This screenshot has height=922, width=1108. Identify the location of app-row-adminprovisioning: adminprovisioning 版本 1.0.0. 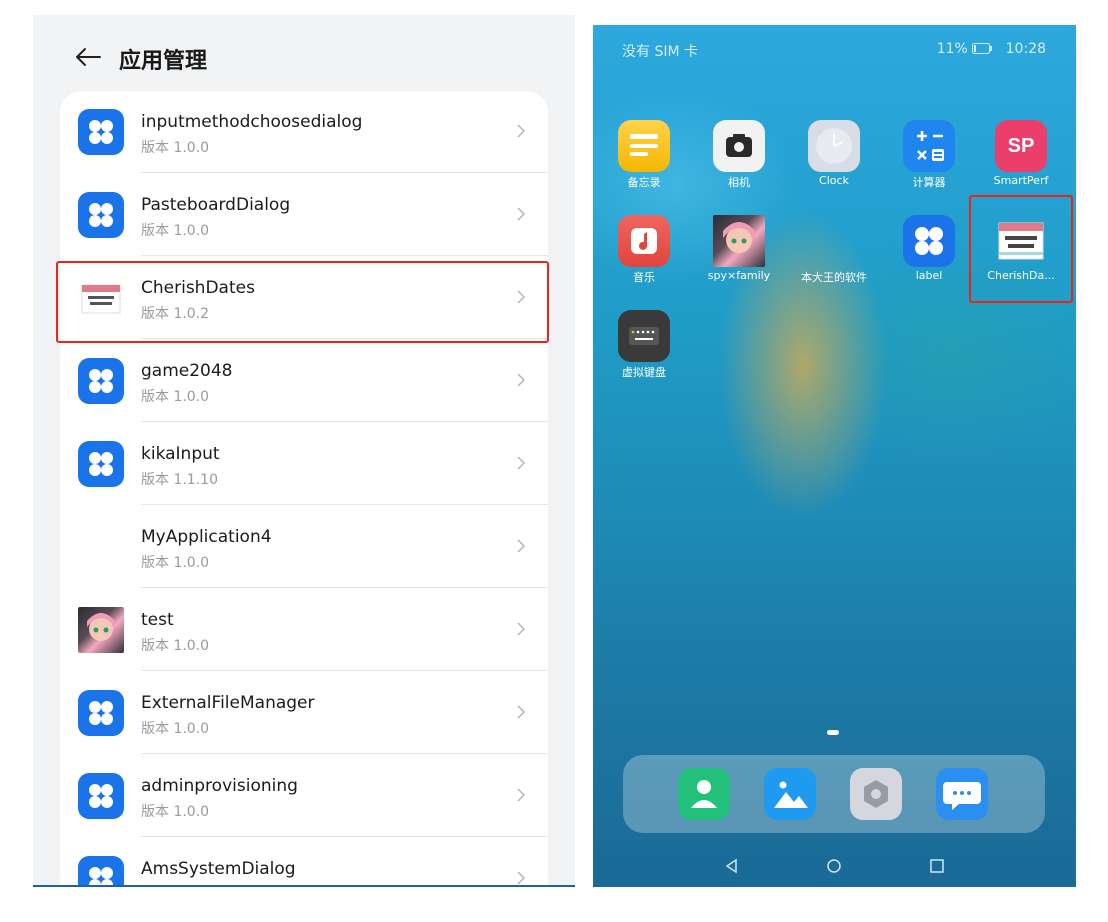
(304, 796).